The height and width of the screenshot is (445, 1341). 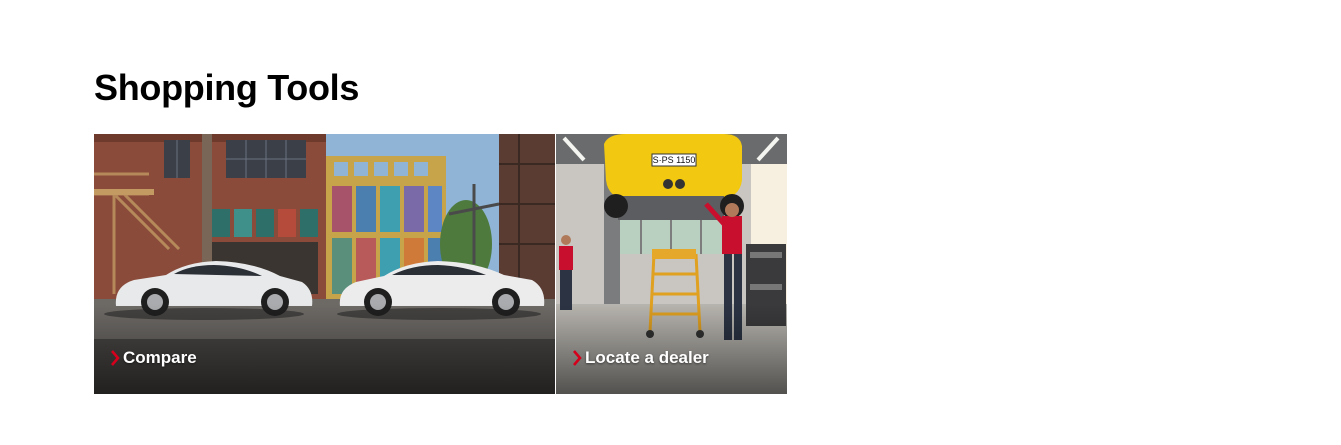 I want to click on svg-text: S·PS 1150, so click(x=674, y=160).